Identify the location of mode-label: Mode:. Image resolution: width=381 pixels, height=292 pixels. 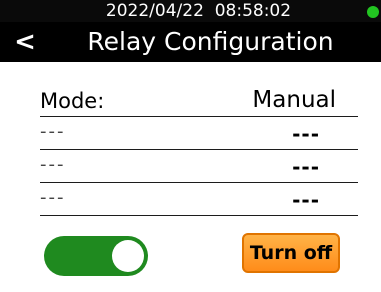
(72, 101).